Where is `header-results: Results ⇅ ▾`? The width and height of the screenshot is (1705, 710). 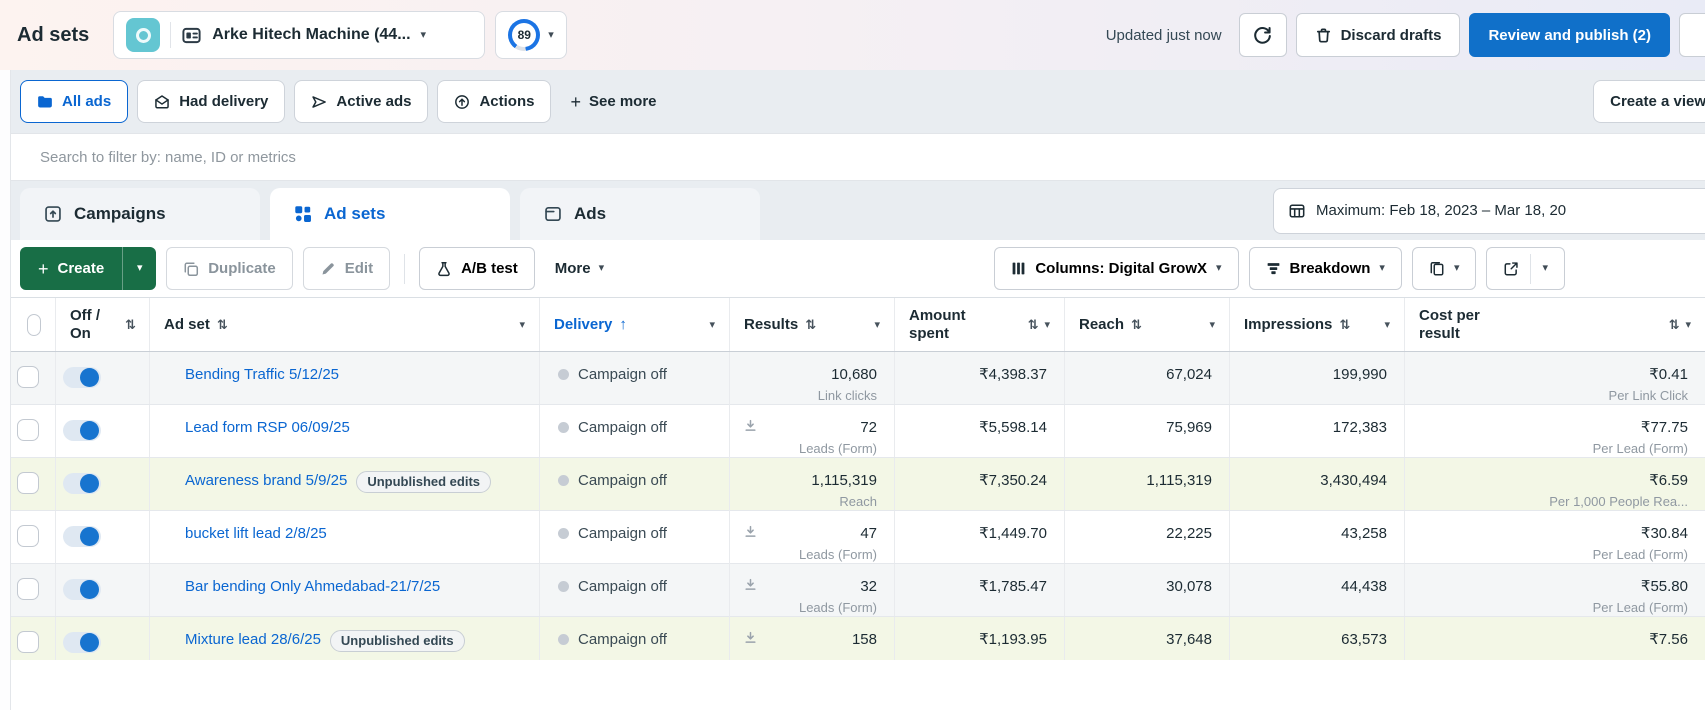 header-results: Results ⇅ ▾ is located at coordinates (812, 324).